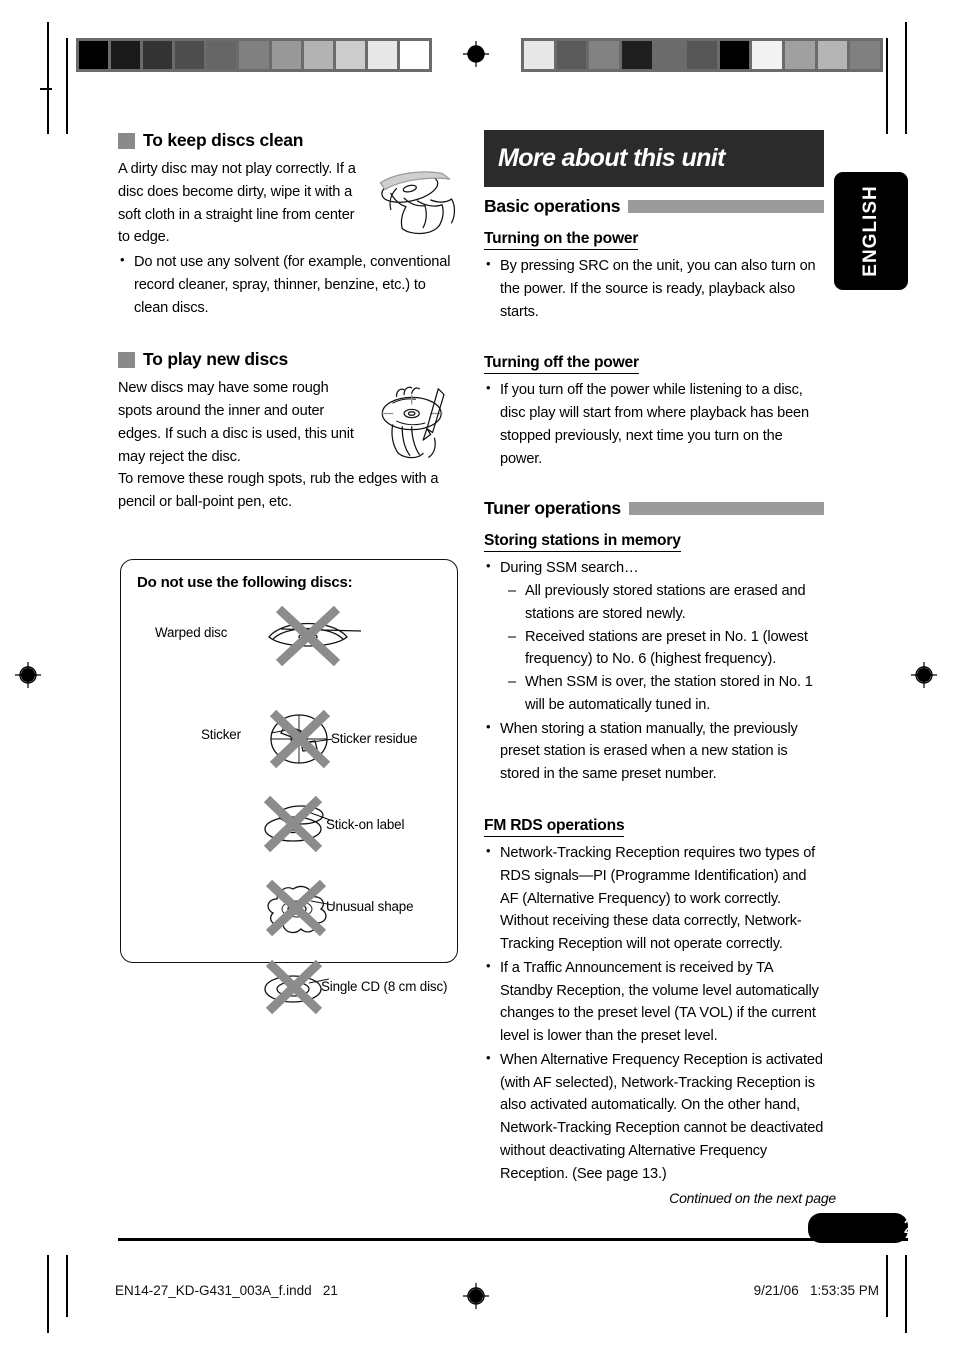  I want to click on disc-box-title: Do not use the following discs:, so click(245, 582).